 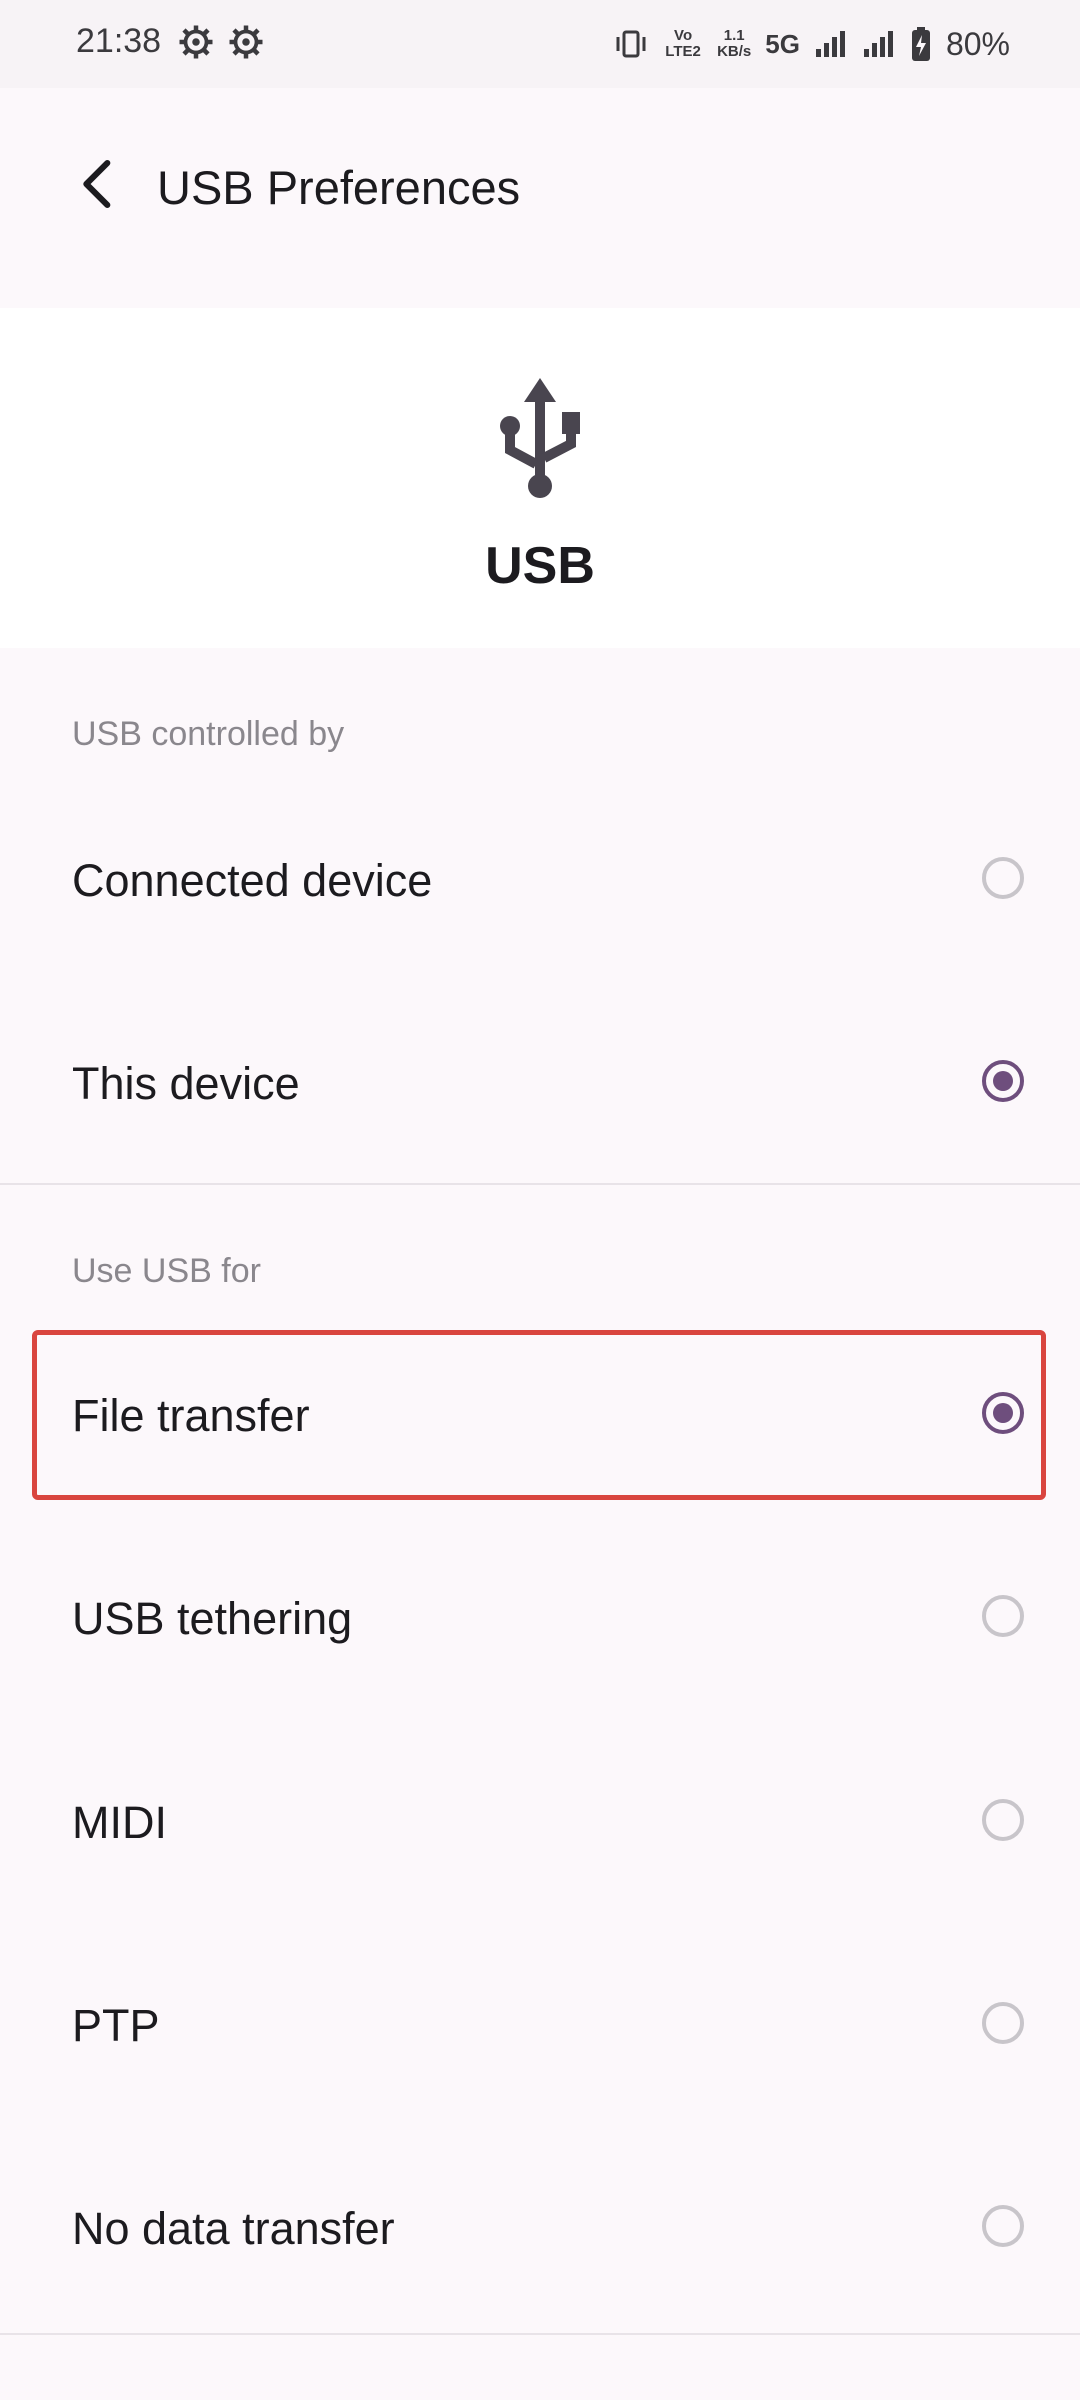 What do you see at coordinates (540, 1618) in the screenshot?
I see `option-usb-tethering: USB tethering` at bounding box center [540, 1618].